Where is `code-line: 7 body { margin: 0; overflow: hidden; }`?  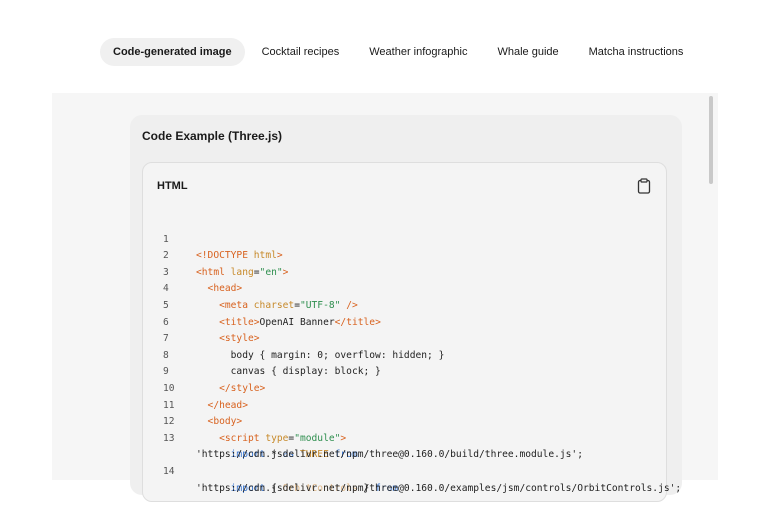
code-line: 7 body { margin: 0; overflow: hidden; } is located at coordinates (304, 347).